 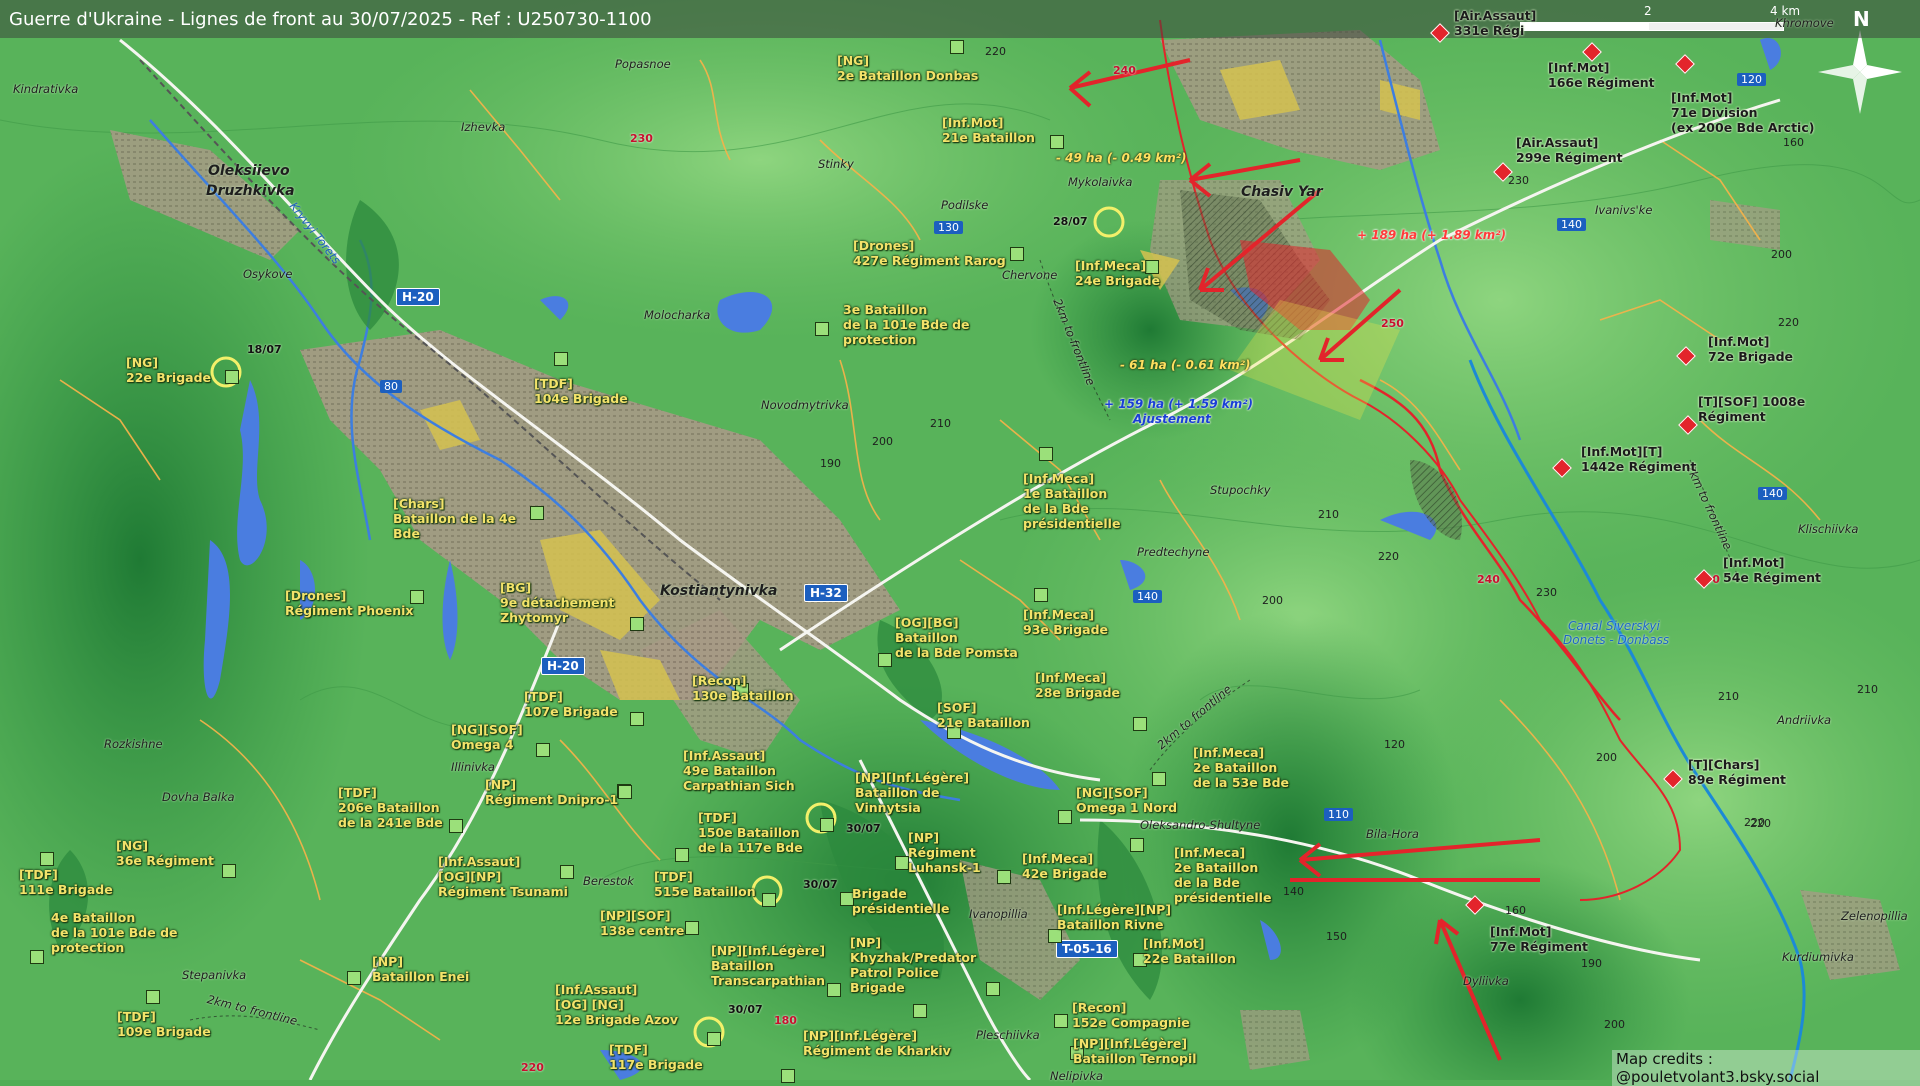 I want to click on ru-unit-label-4: [Inf.Mot] 72e Brigade, so click(x=1750, y=349).